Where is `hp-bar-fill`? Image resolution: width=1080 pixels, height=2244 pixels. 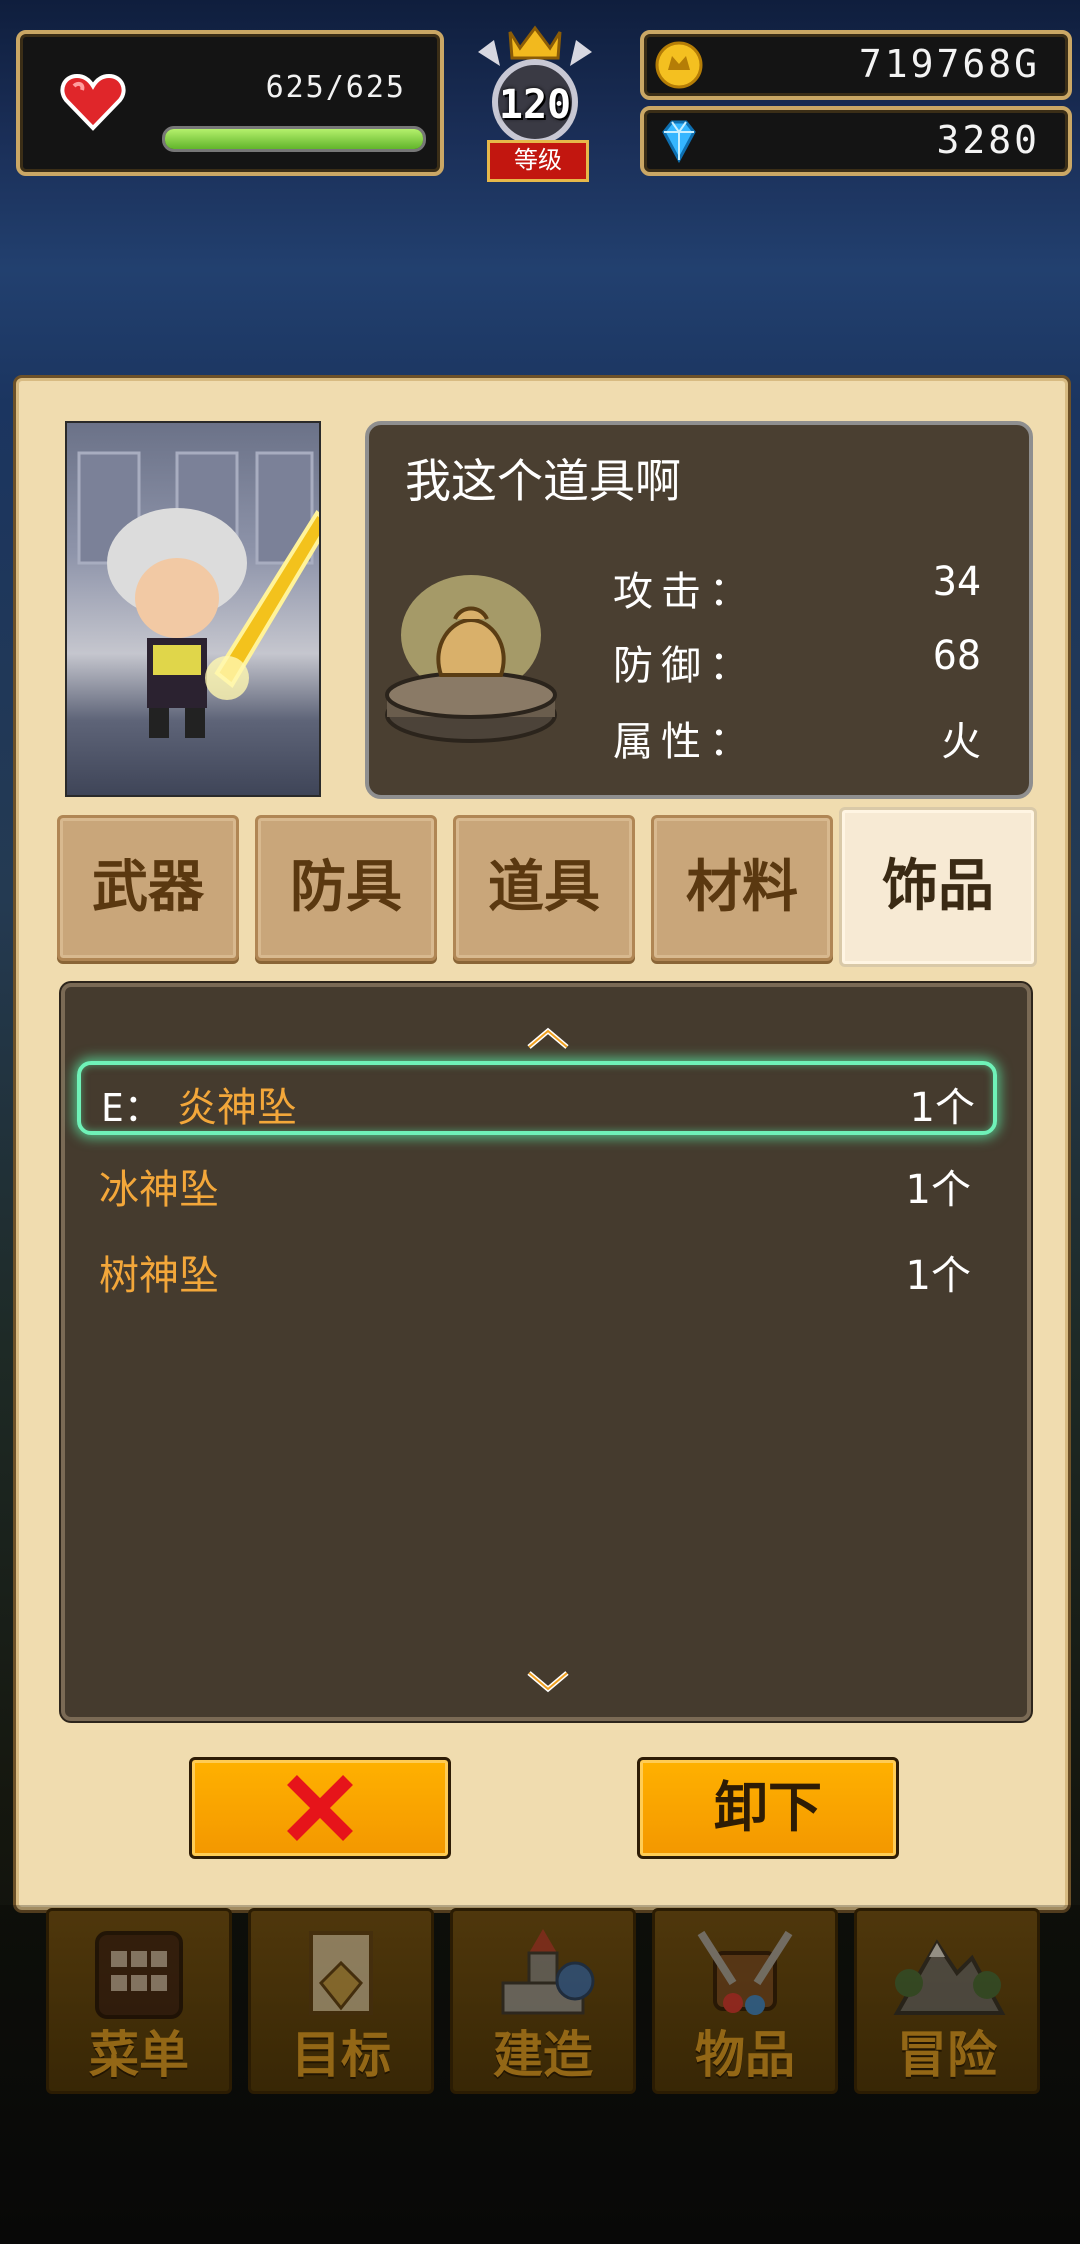
hp-bar-fill is located at coordinates (294, 139).